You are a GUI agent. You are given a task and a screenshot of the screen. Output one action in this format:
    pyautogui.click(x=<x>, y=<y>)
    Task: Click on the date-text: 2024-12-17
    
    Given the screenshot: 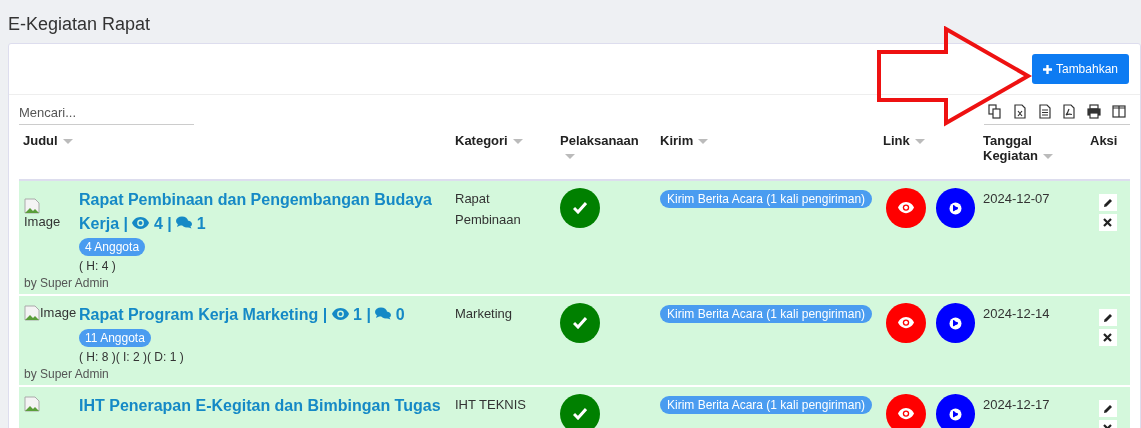 What is the action you would take?
    pyautogui.click(x=1016, y=405)
    